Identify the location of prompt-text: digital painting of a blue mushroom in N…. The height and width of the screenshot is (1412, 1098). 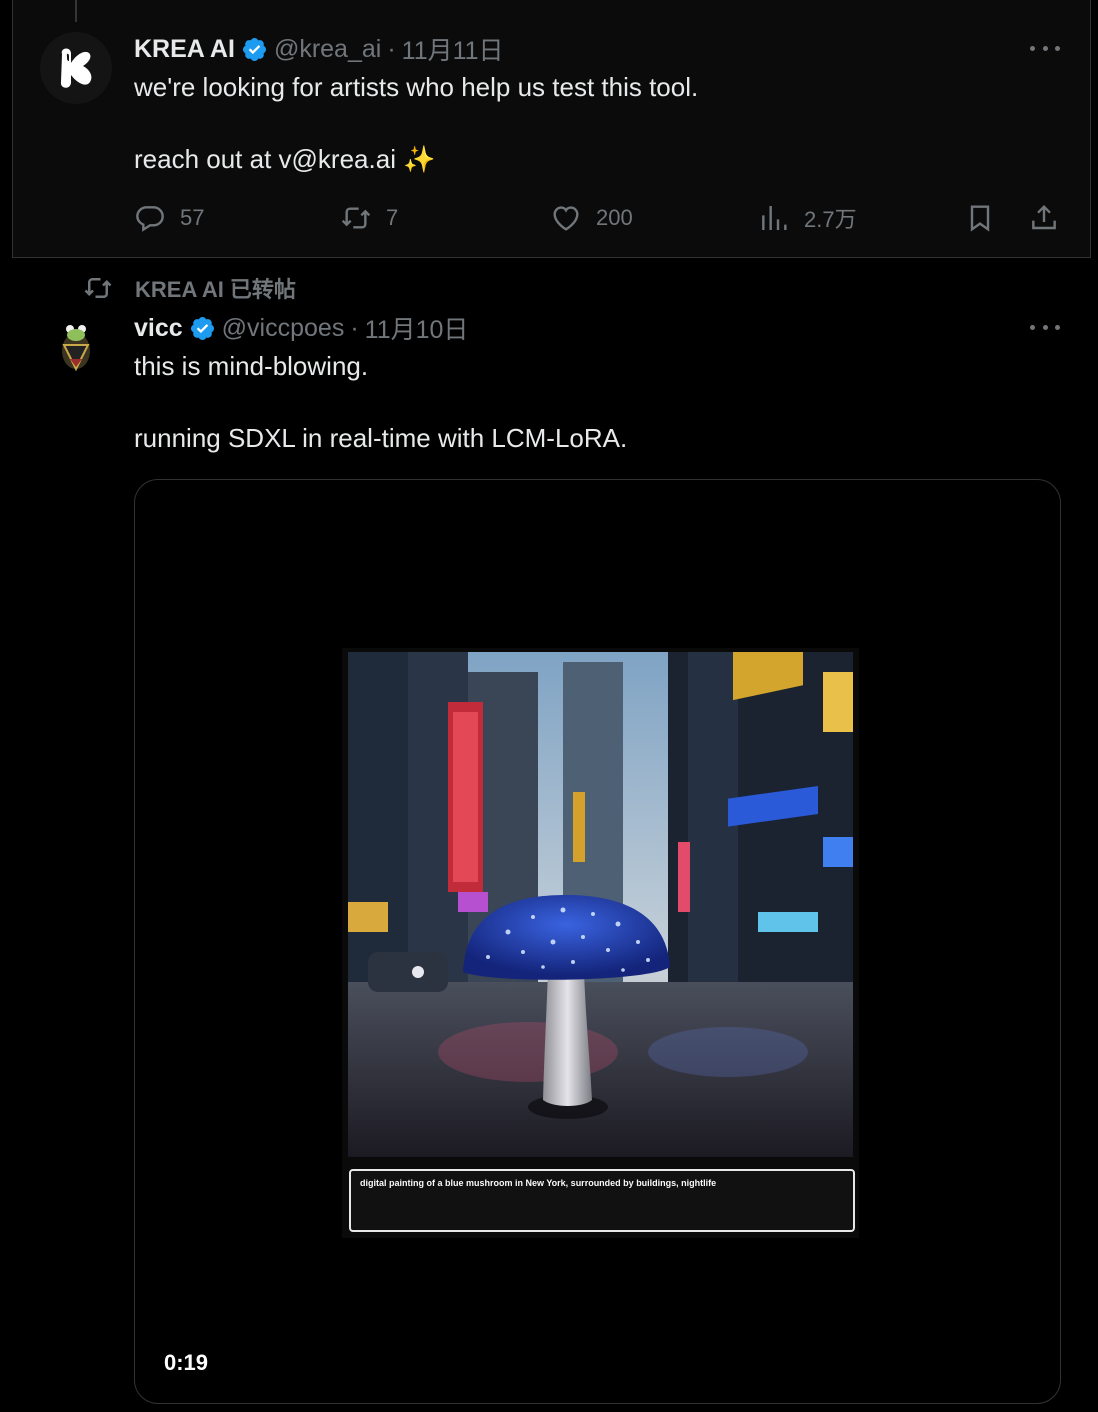
(538, 1183).